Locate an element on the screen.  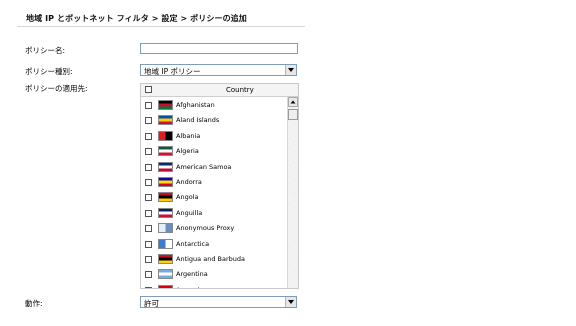
policy-name-input is located at coordinates (219, 48).